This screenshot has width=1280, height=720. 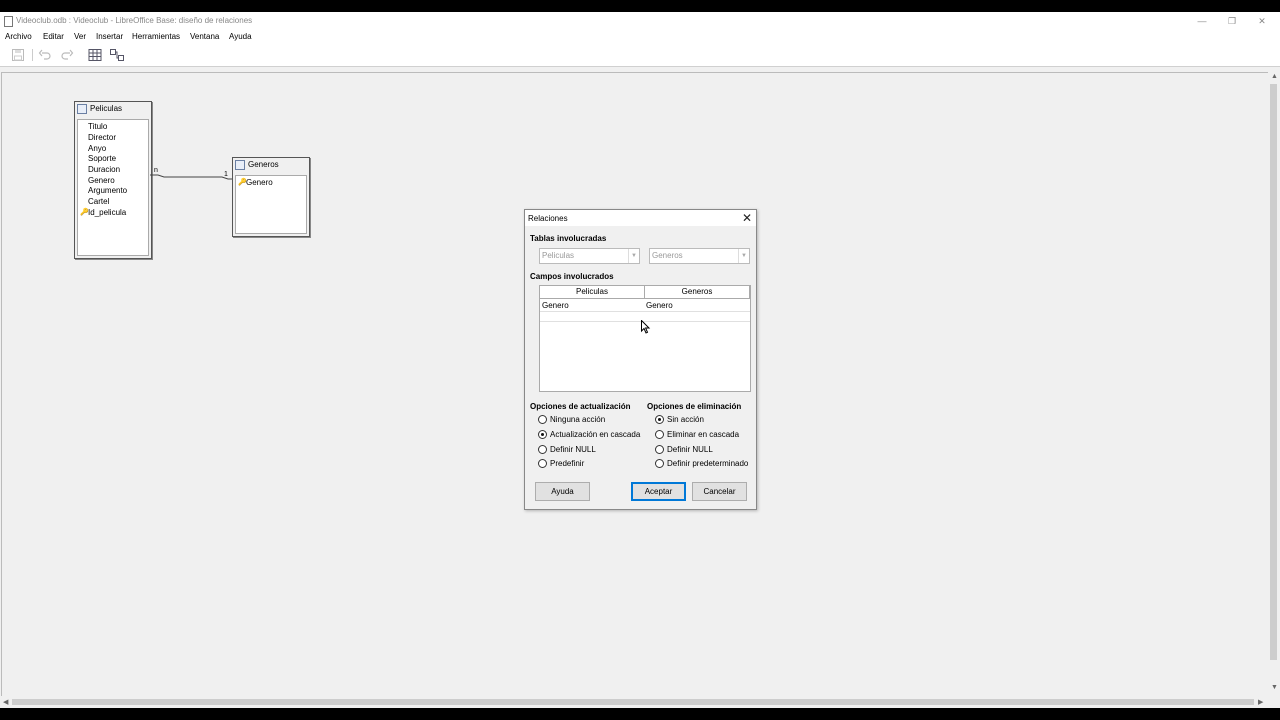 I want to click on restore-button: ❐, so click(x=1232, y=21).